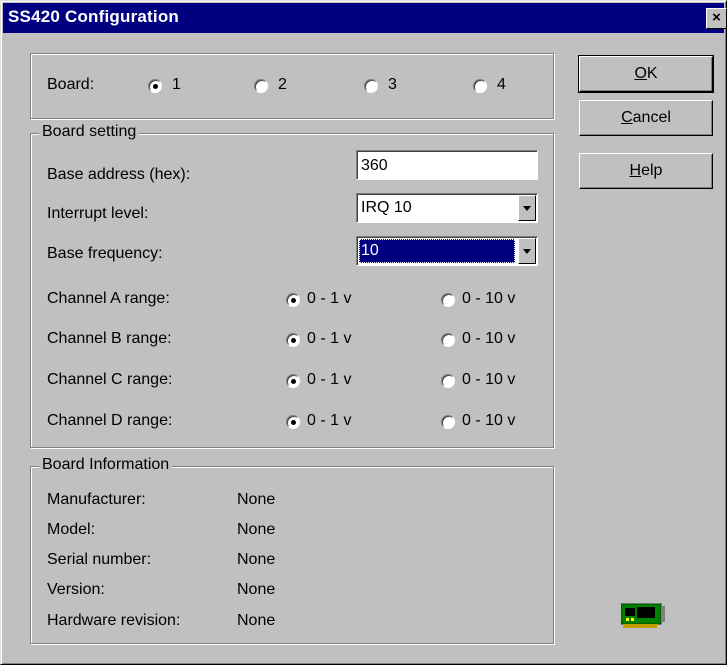 This screenshot has height=665, width=727. I want to click on version-value: None, so click(256, 589).